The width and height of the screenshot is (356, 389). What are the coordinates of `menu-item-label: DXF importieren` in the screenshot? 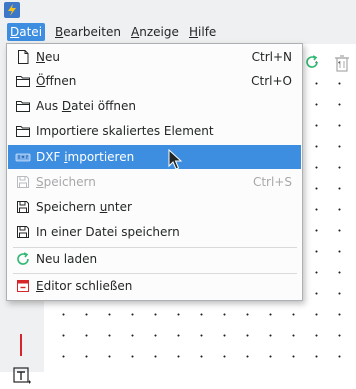 It's located at (85, 157).